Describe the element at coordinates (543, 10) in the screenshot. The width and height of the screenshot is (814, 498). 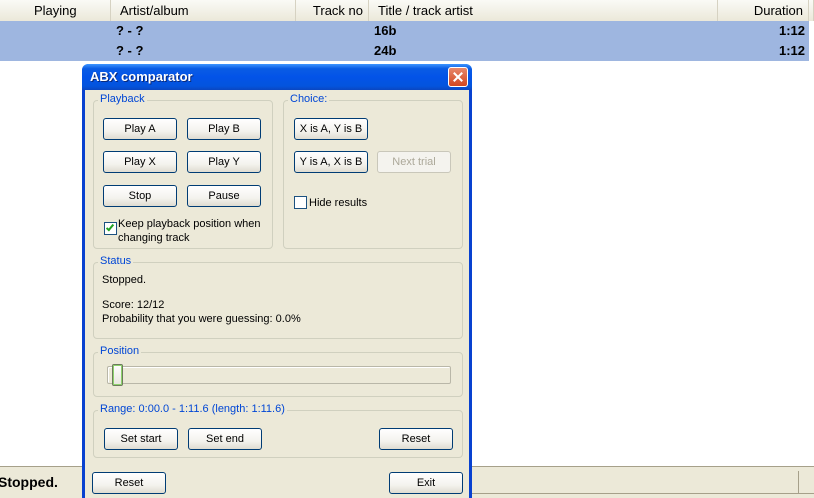
I see `column-header-title: Title / track artist` at that location.